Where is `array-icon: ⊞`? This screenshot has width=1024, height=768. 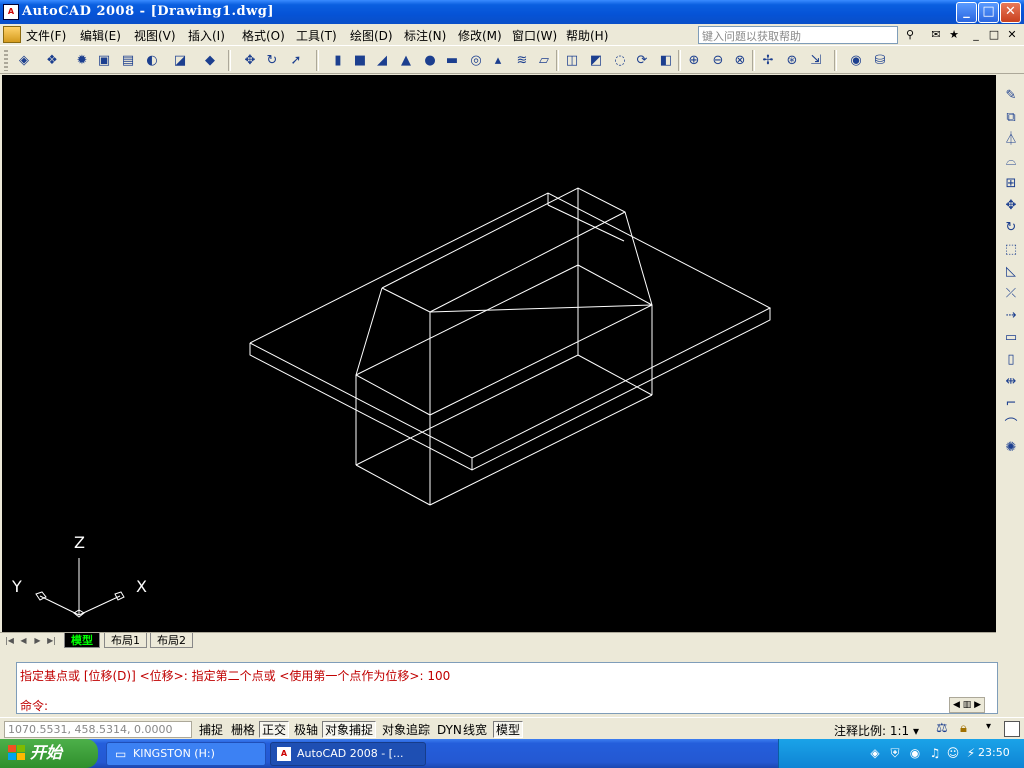
array-icon: ⊞ is located at coordinates (1011, 184).